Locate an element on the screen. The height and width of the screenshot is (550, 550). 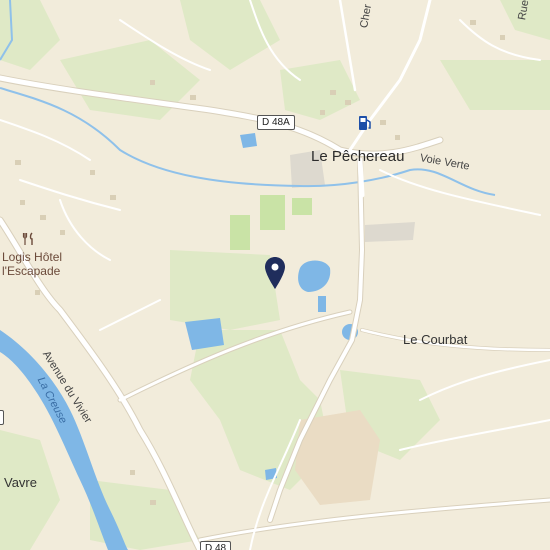
poi-label-logis-hotel: Logis Hôtel l'Escapade is located at coordinates (32, 264).